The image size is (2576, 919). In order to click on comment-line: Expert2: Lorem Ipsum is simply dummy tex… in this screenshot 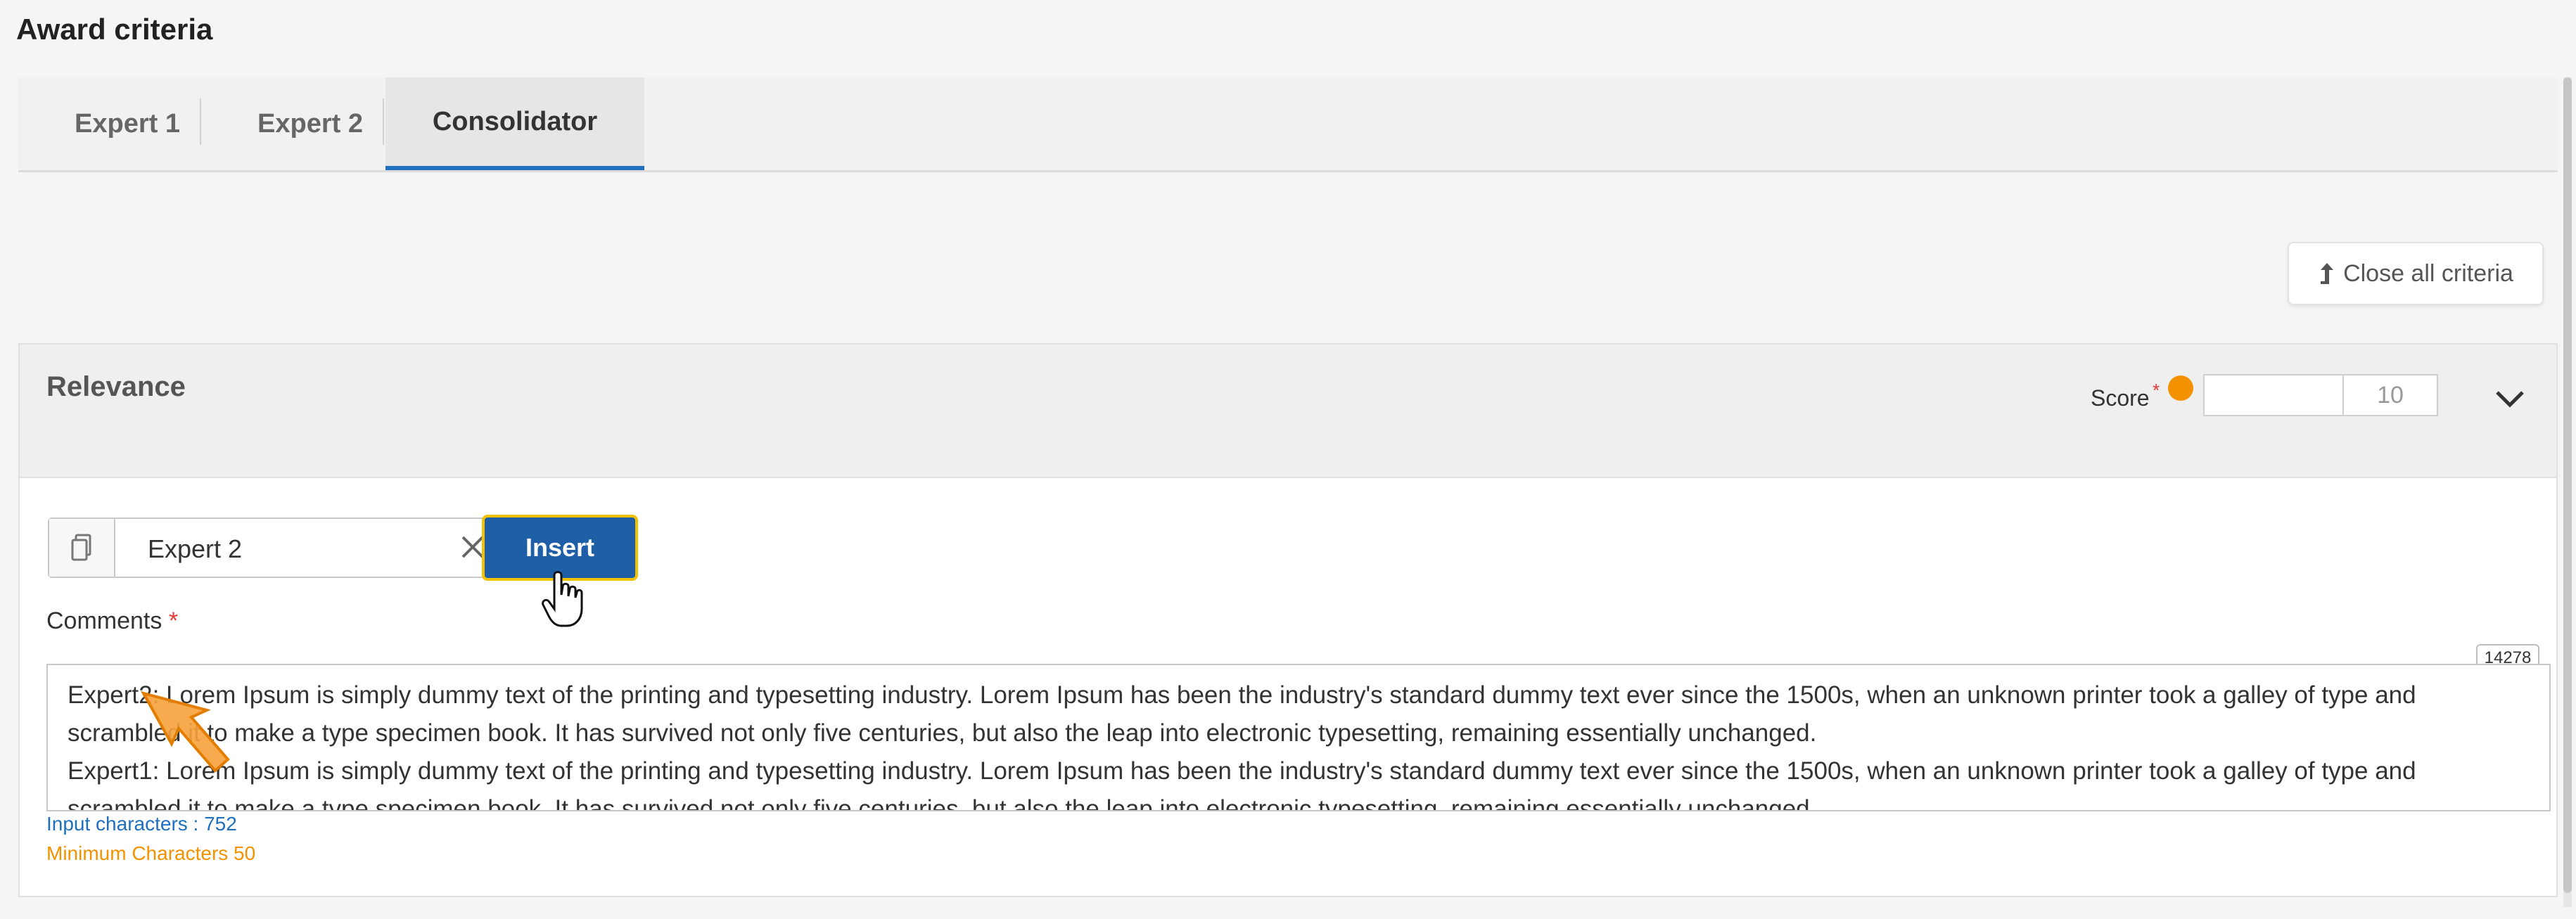, I will do `click(1245, 714)`.